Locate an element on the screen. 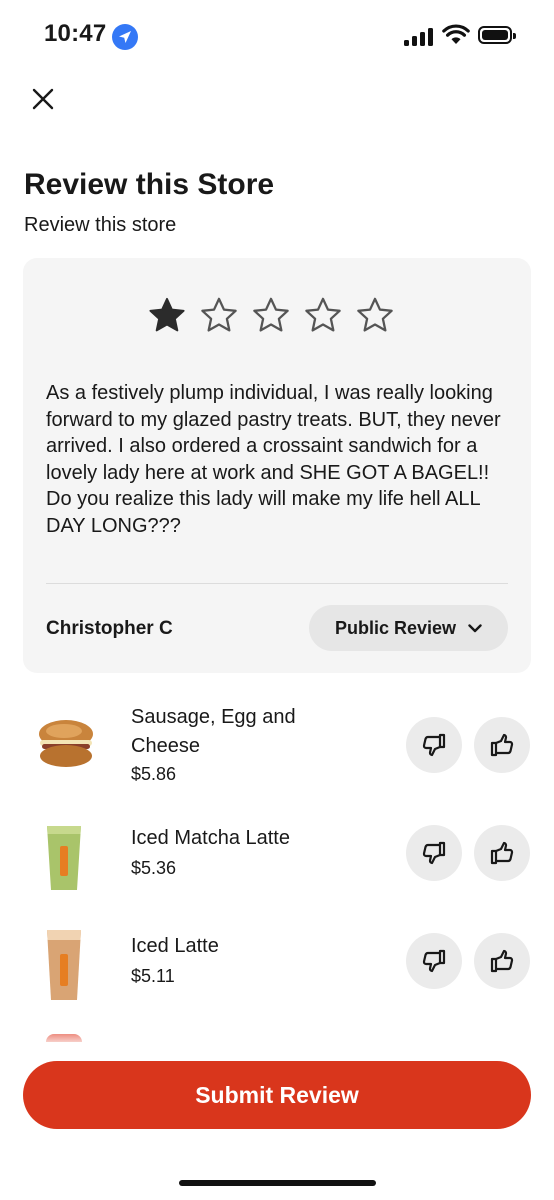  item-price: $5.11 is located at coordinates (153, 976).